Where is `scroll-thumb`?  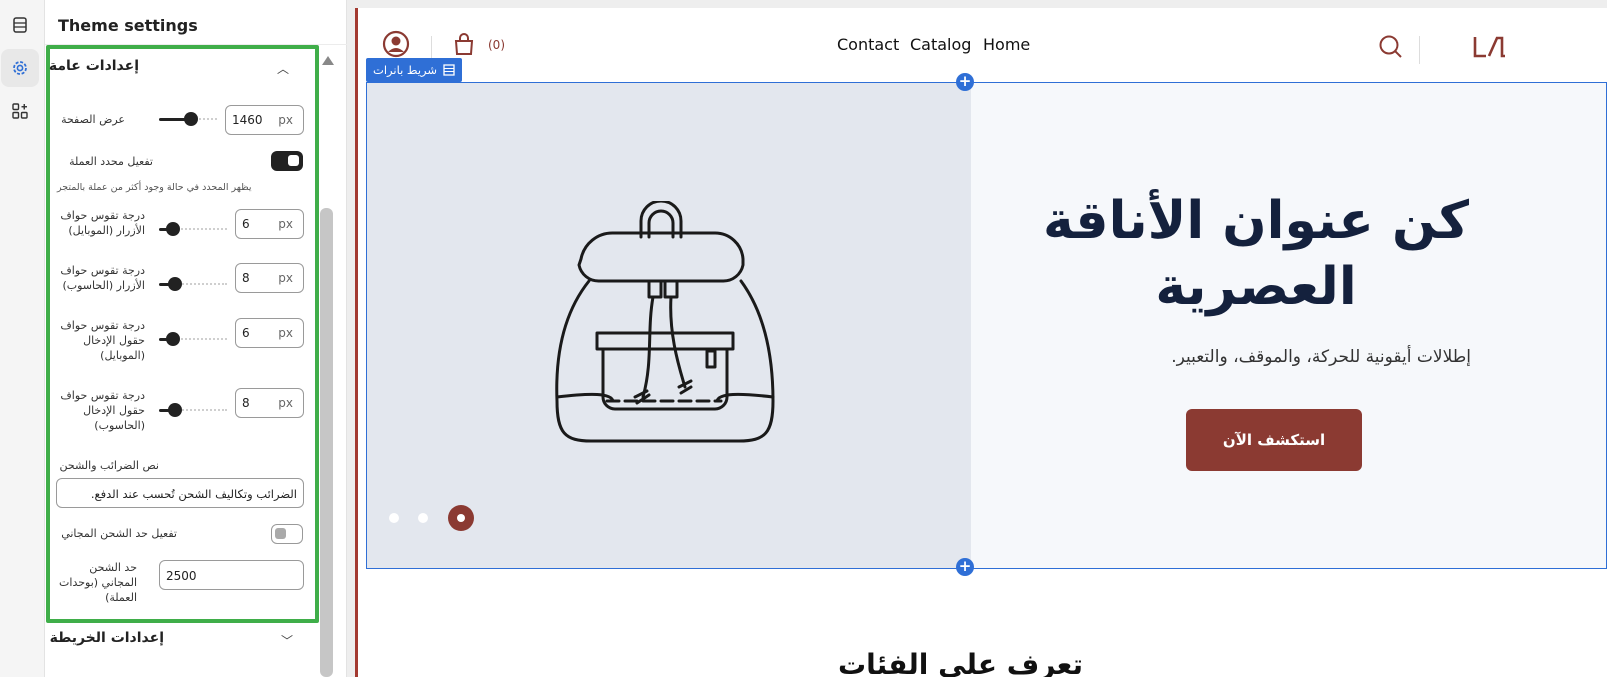 scroll-thumb is located at coordinates (326, 442).